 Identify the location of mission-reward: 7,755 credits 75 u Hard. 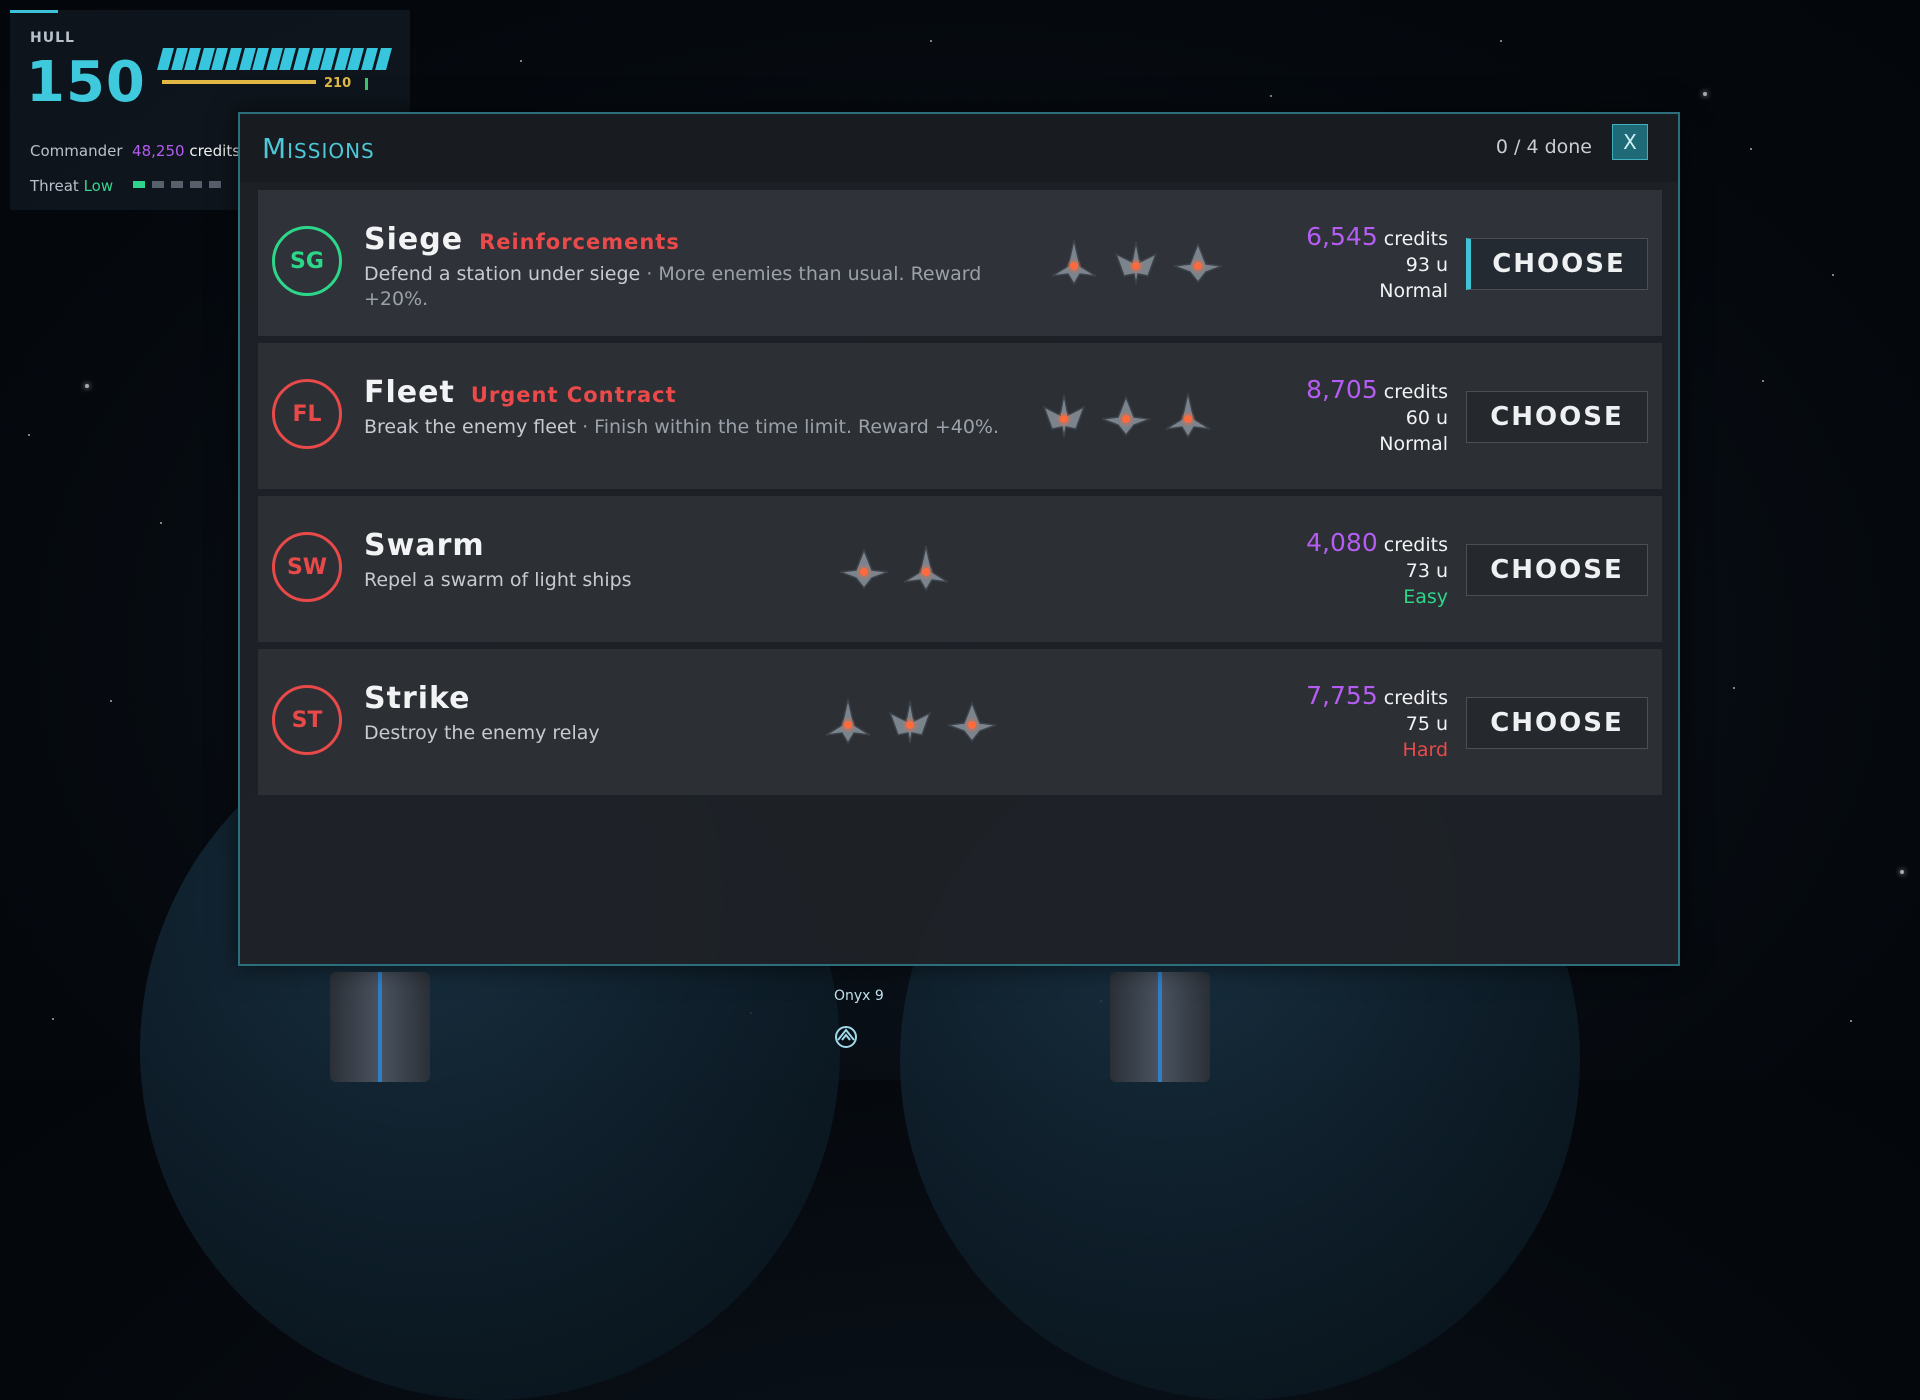
(1377, 723).